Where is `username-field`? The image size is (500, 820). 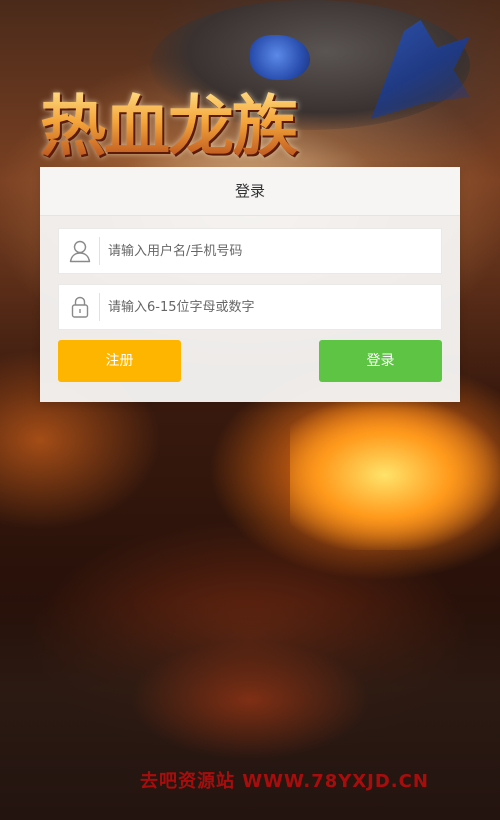 username-field is located at coordinates (250, 251).